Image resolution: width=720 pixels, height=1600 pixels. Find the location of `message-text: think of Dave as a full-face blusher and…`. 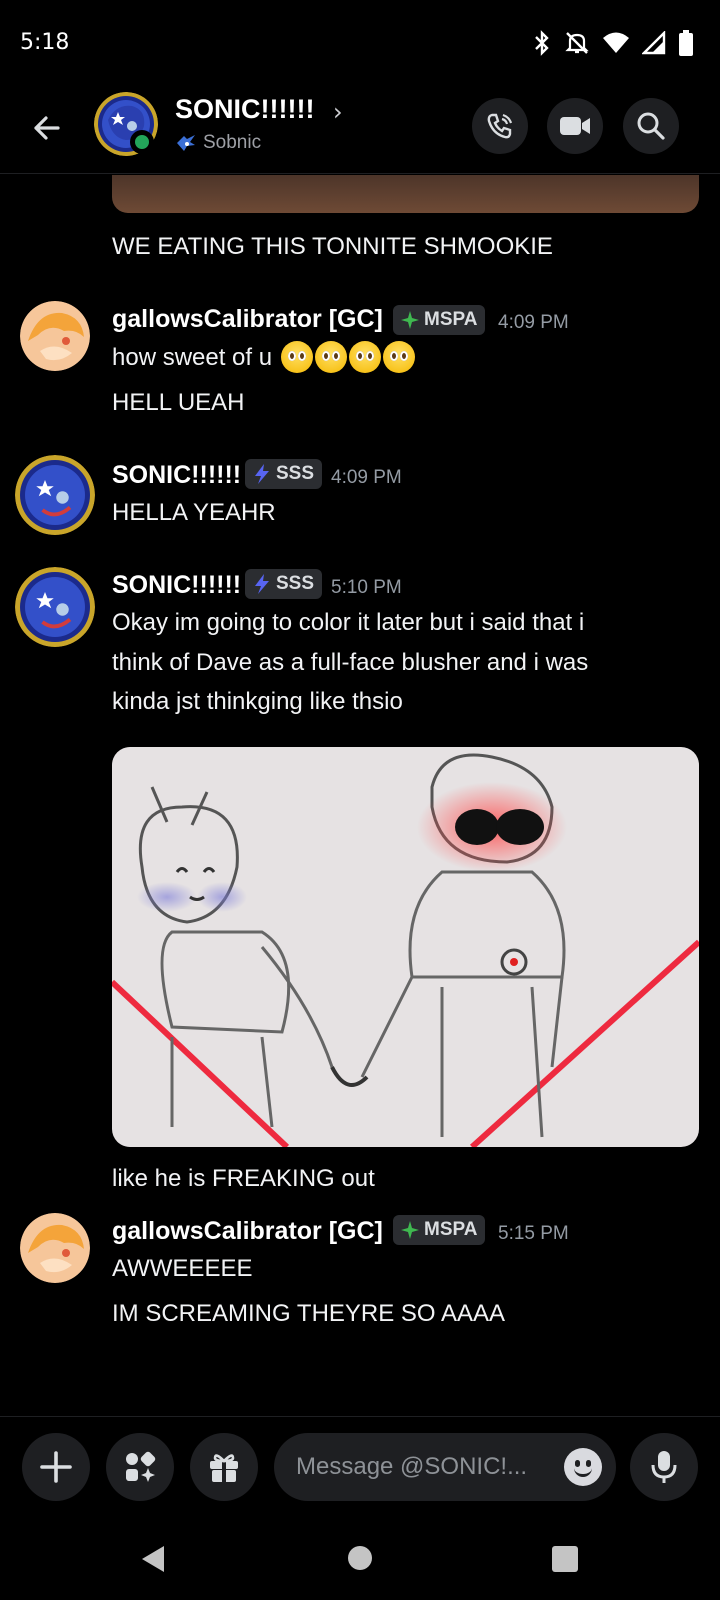

message-text: think of Dave as a full-face blusher and… is located at coordinates (350, 662).